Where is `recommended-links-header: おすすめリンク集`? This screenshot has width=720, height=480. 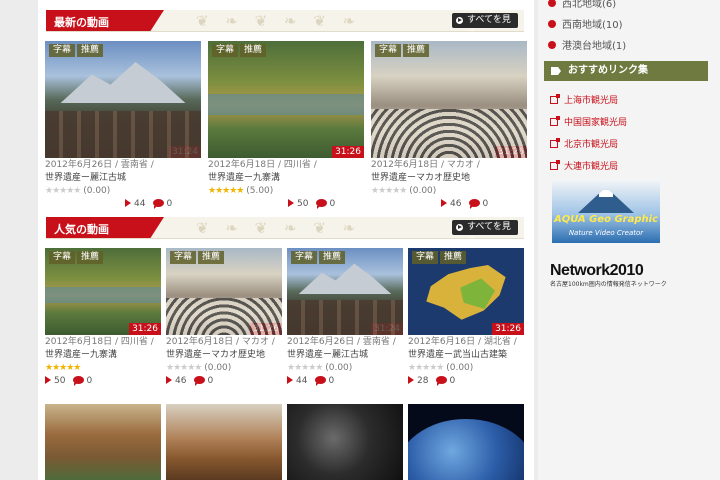
recommended-links-header: おすすめリンク集 is located at coordinates (626, 71).